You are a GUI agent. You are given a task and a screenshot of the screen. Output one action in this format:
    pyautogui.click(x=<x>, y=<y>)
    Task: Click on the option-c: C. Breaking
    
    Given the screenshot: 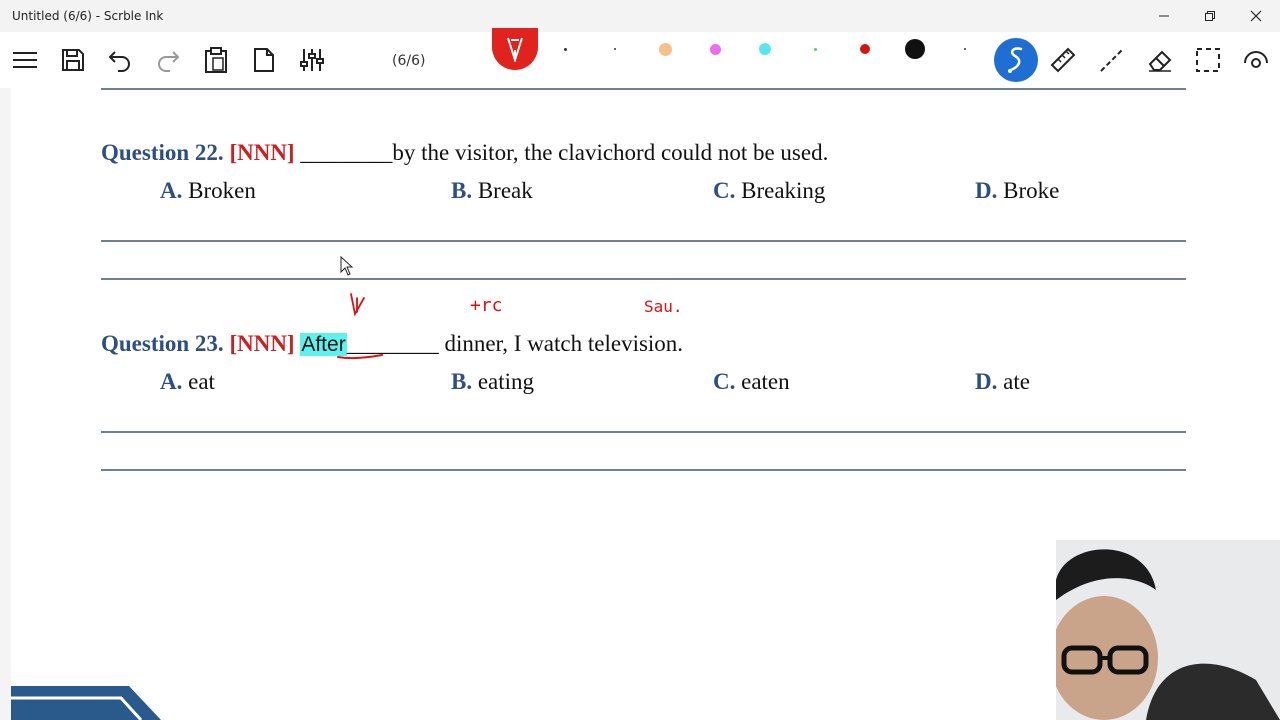 What is the action you would take?
    pyautogui.click(x=769, y=190)
    